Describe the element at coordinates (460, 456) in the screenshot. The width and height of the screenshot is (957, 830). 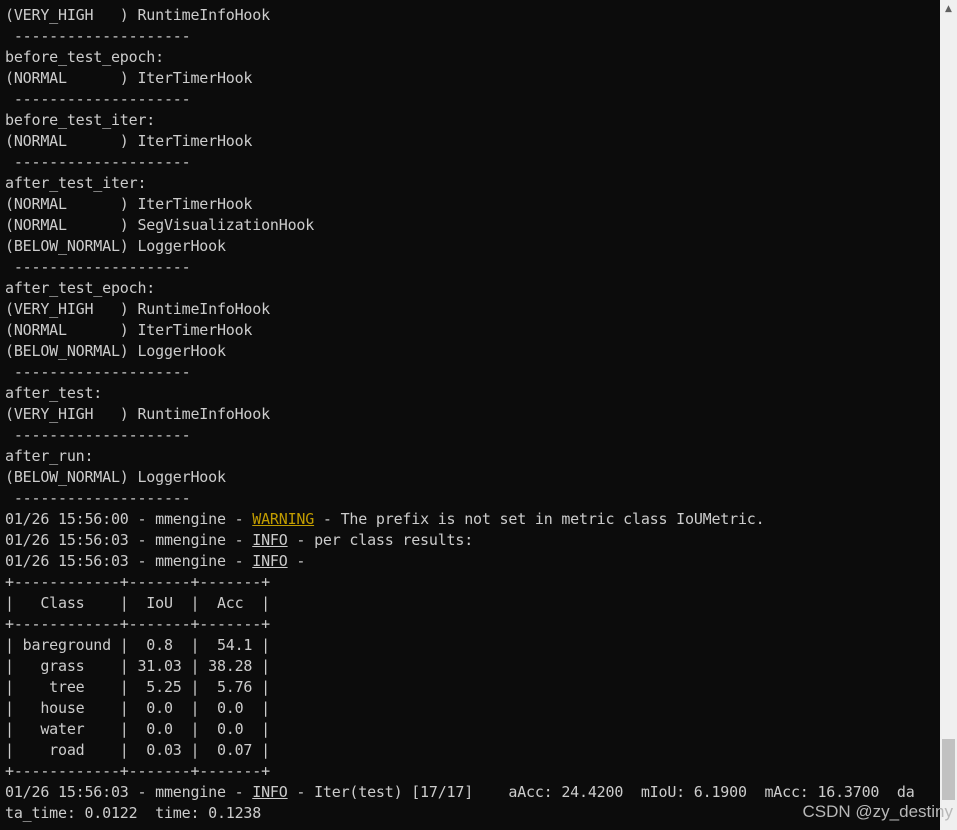
I see `terminal-line: after_run:` at that location.